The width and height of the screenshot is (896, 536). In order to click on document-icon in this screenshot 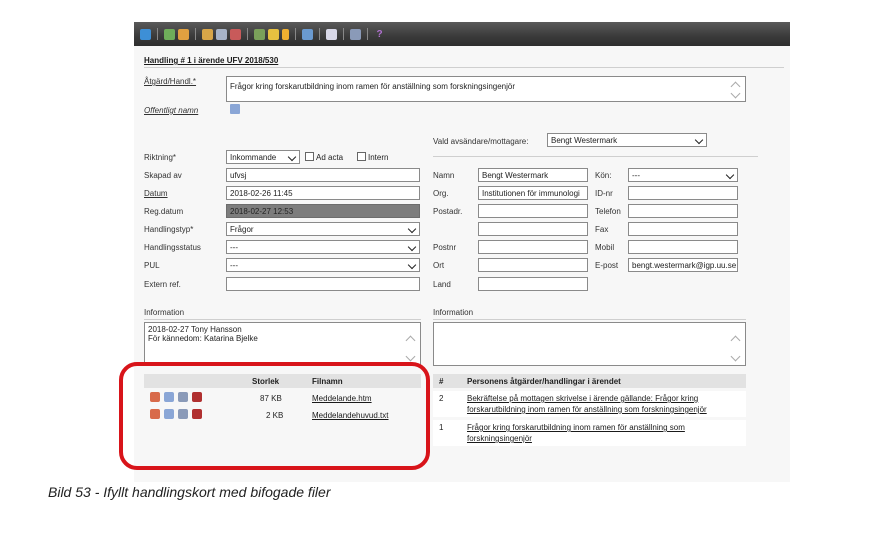, I will do `click(331, 34)`.